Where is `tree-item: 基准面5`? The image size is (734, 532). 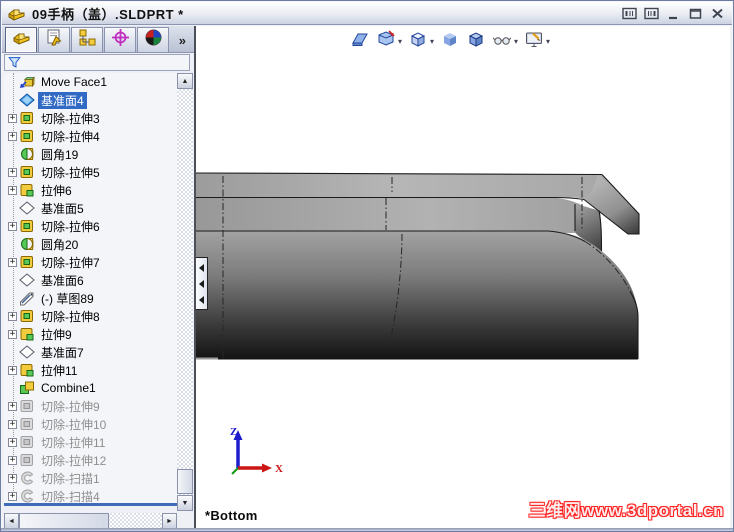
tree-item: 基准面5 is located at coordinates (90, 208).